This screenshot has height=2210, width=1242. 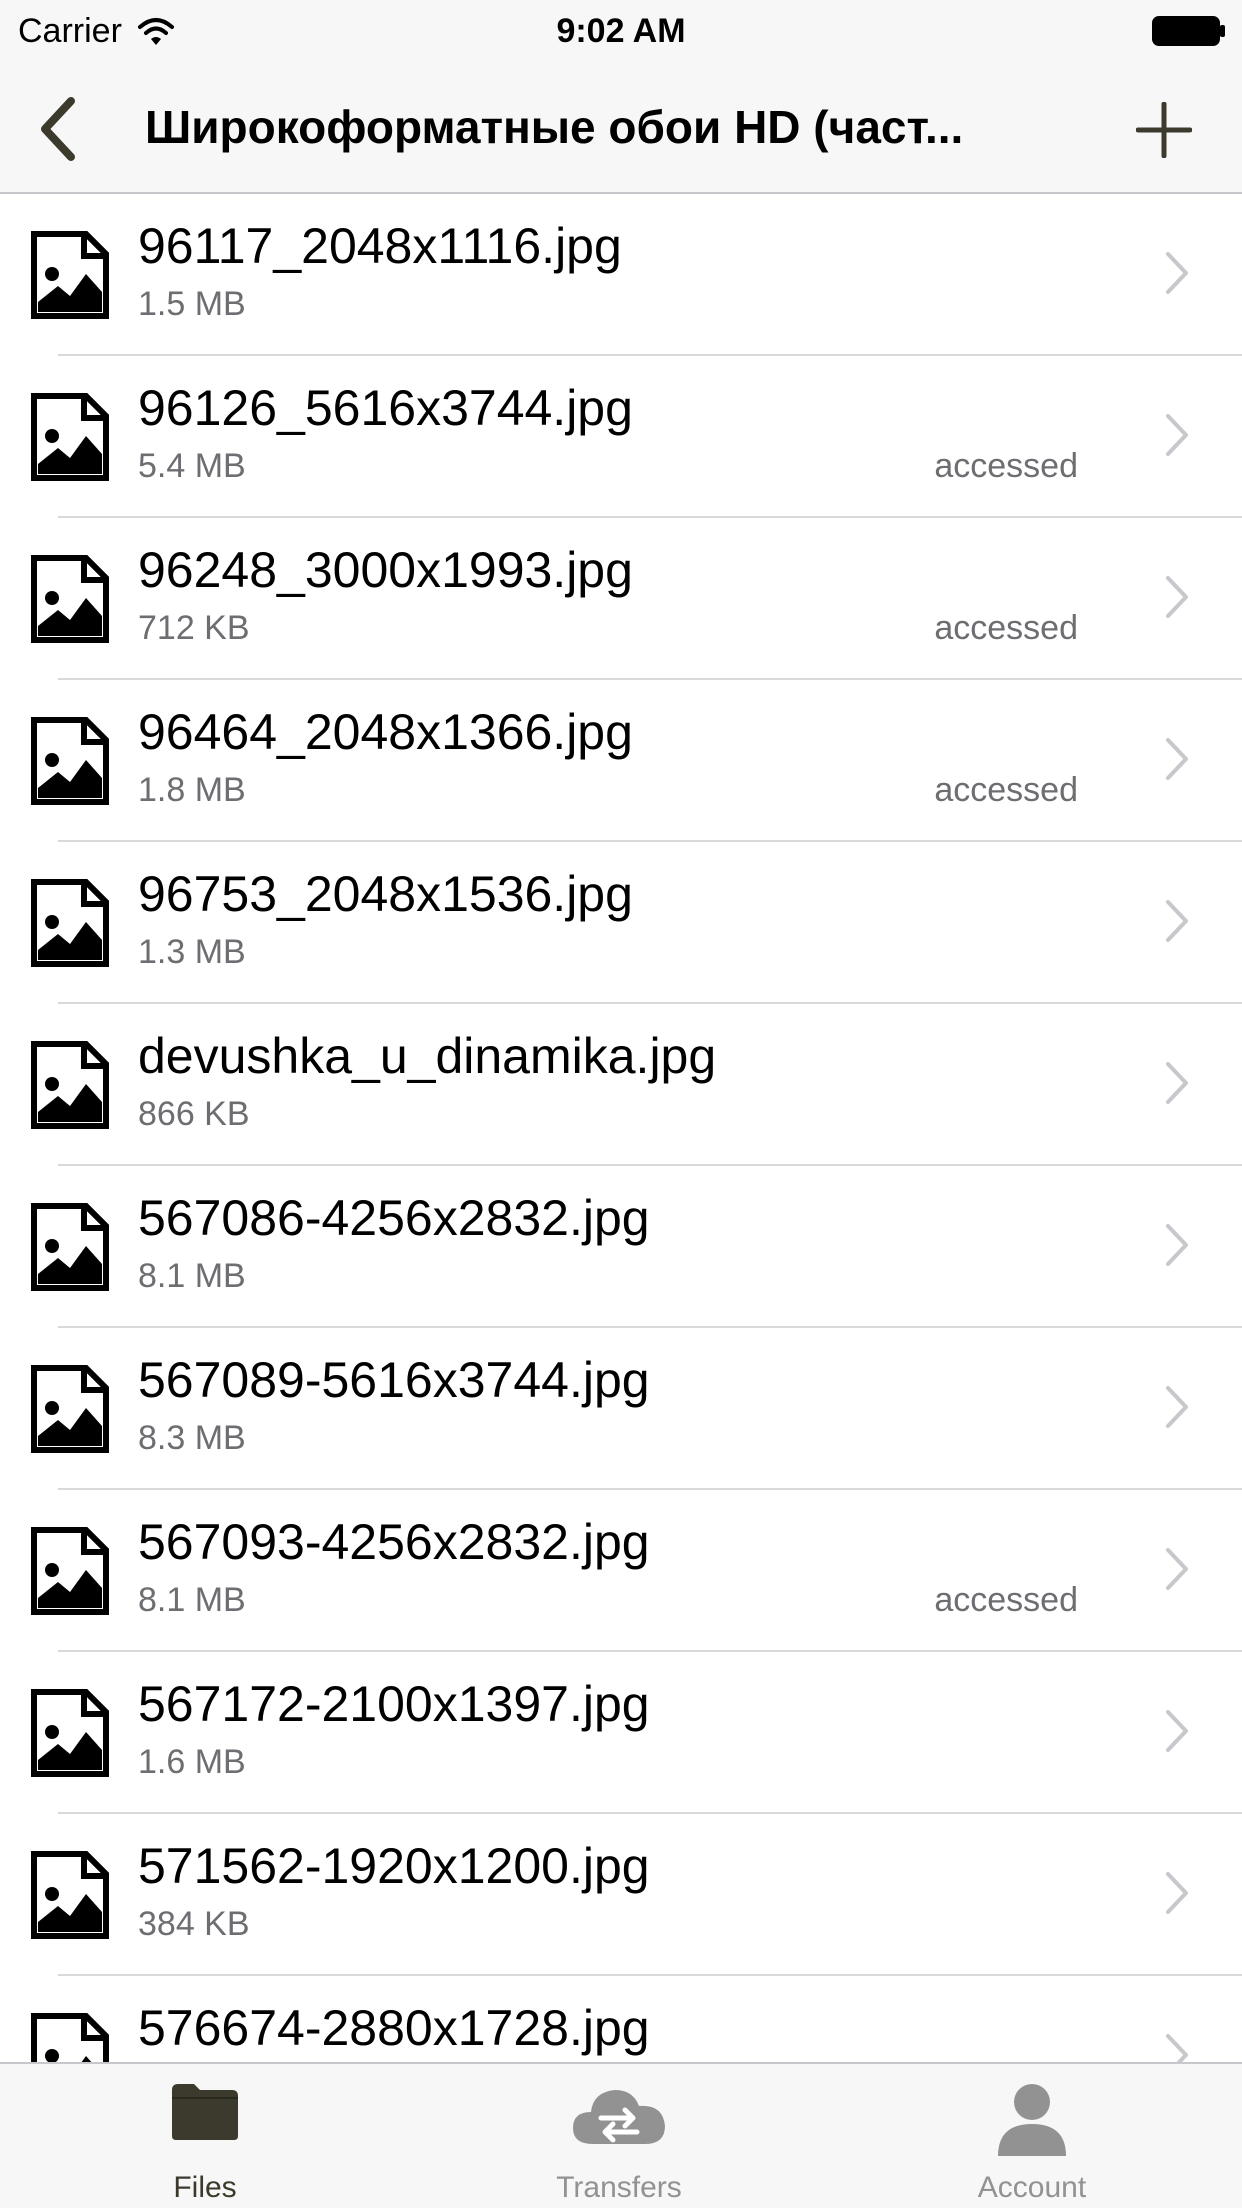 I want to click on back-button, so click(x=57, y=129).